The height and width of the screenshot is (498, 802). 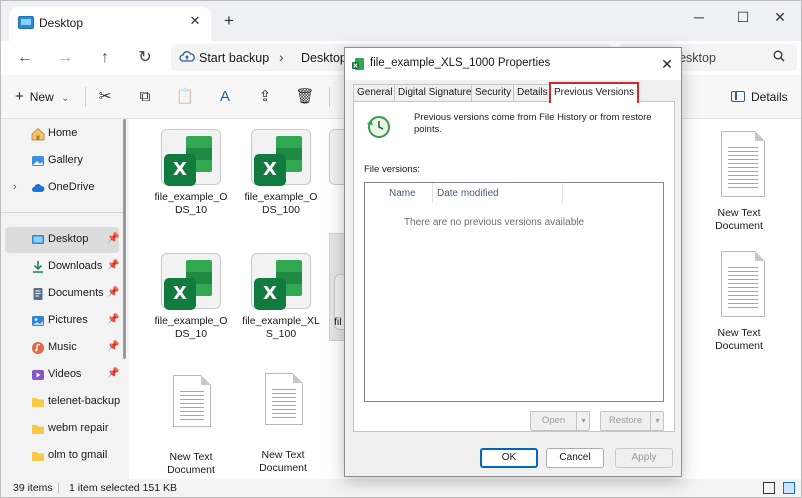 What do you see at coordinates (145, 58) in the screenshot?
I see `refresh-button: ↻` at bounding box center [145, 58].